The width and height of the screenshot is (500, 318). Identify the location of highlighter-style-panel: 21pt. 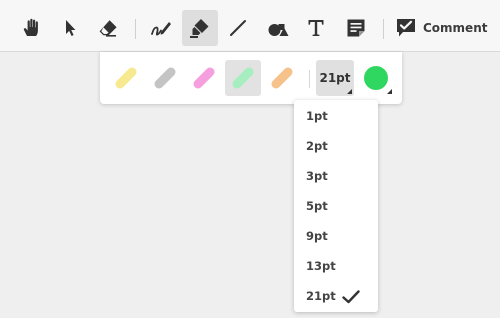
(251, 78).